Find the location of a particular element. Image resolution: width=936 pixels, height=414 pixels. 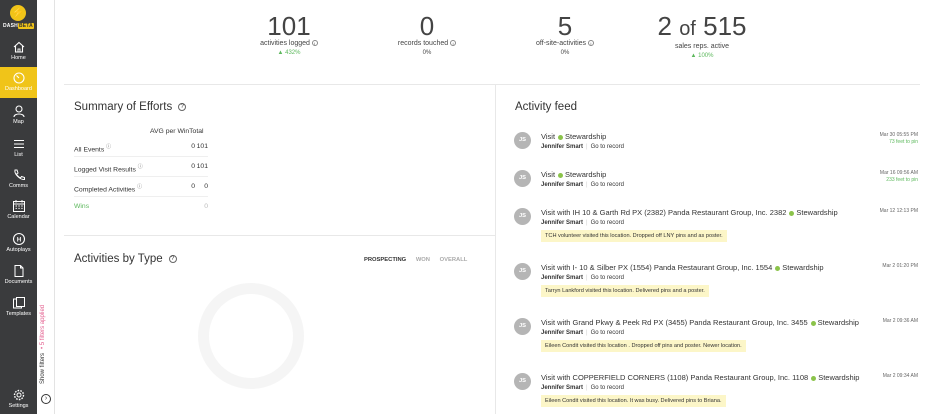

sidebar-item-documents: Documents is located at coordinates (18, 275).